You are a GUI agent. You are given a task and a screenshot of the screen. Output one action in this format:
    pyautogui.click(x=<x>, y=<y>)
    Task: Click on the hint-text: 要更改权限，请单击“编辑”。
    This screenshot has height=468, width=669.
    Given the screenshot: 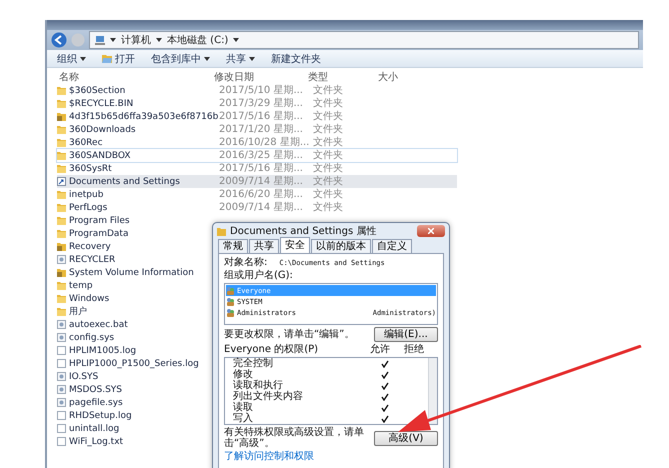 What is the action you would take?
    pyautogui.click(x=289, y=334)
    